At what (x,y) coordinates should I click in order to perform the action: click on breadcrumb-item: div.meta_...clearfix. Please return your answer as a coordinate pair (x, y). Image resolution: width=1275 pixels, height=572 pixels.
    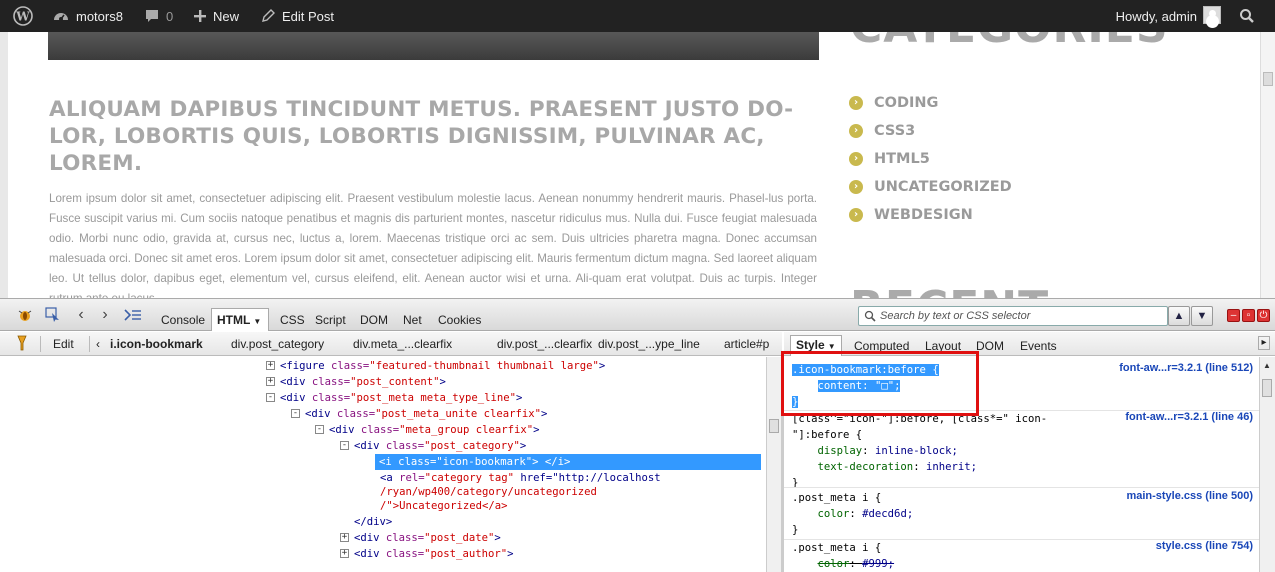
    Looking at the image, I should click on (402, 344).